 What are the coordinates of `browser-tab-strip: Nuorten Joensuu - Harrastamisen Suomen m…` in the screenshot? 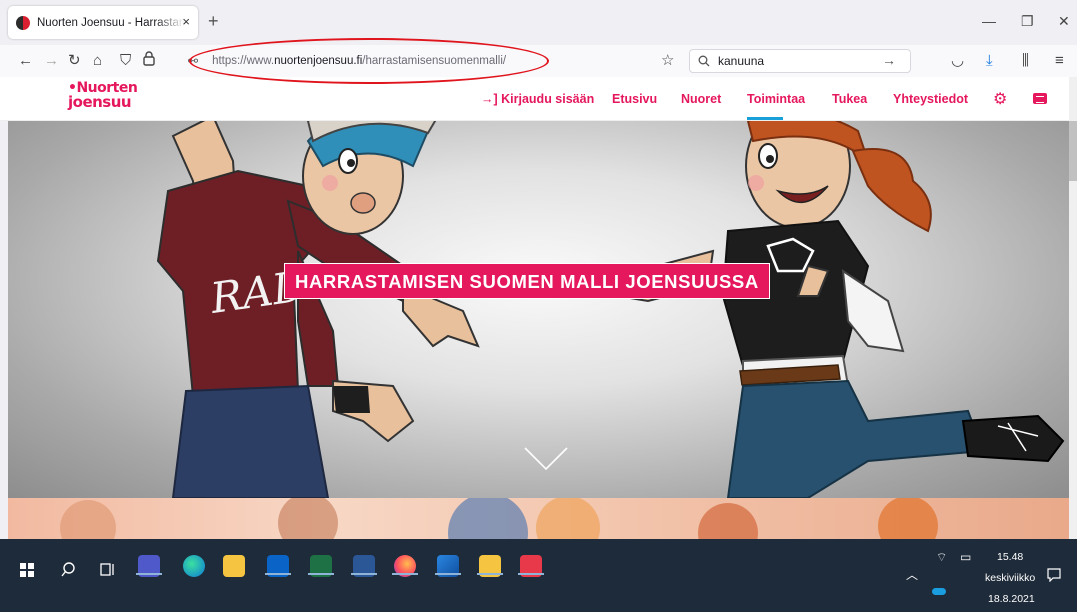 It's located at (538, 22).